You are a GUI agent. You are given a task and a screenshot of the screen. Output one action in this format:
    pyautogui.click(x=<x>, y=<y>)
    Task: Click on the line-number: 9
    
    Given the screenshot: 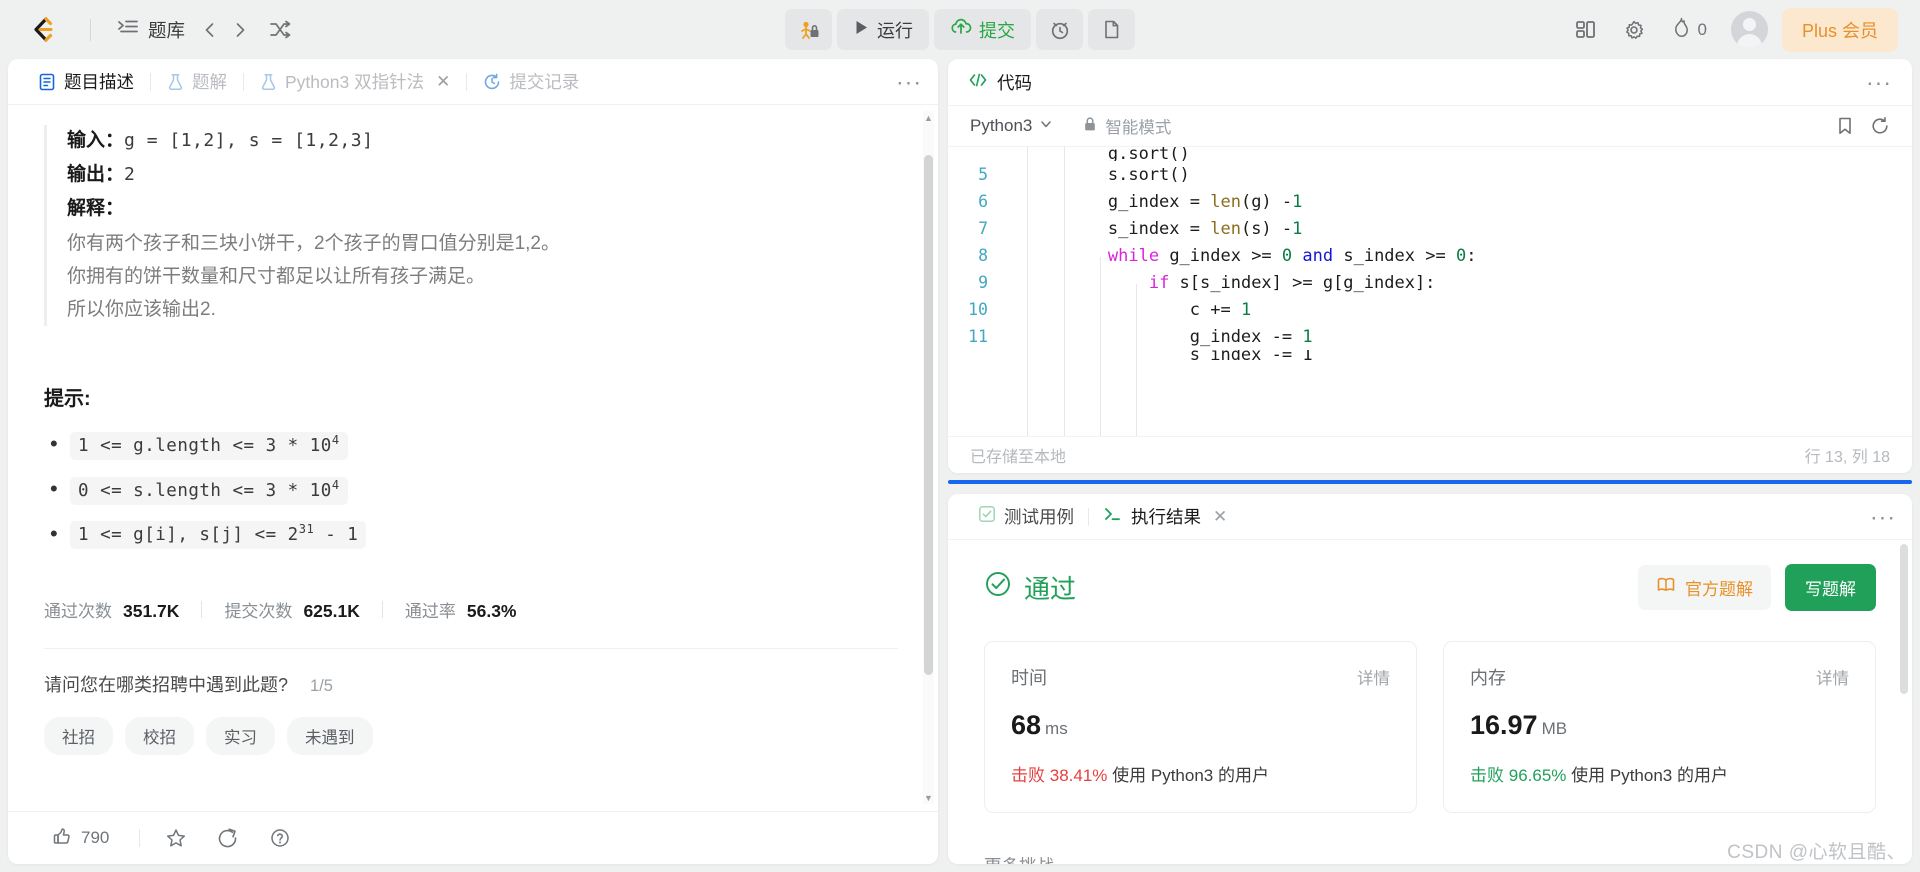 What is the action you would take?
    pyautogui.click(x=983, y=282)
    